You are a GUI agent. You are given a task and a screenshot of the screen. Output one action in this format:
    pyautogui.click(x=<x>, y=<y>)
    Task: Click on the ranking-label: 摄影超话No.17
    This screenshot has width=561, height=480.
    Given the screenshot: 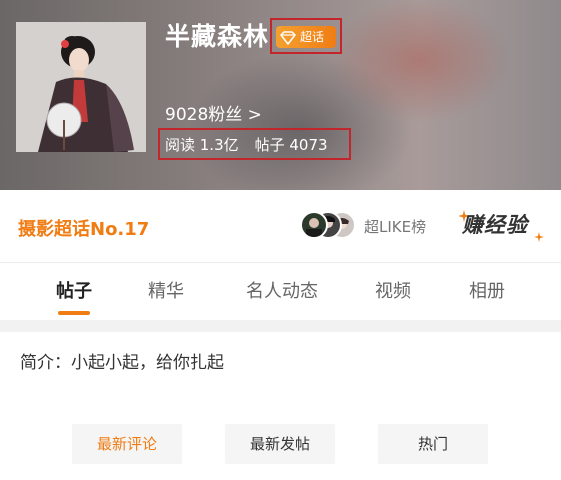 What is the action you would take?
    pyautogui.click(x=83, y=228)
    